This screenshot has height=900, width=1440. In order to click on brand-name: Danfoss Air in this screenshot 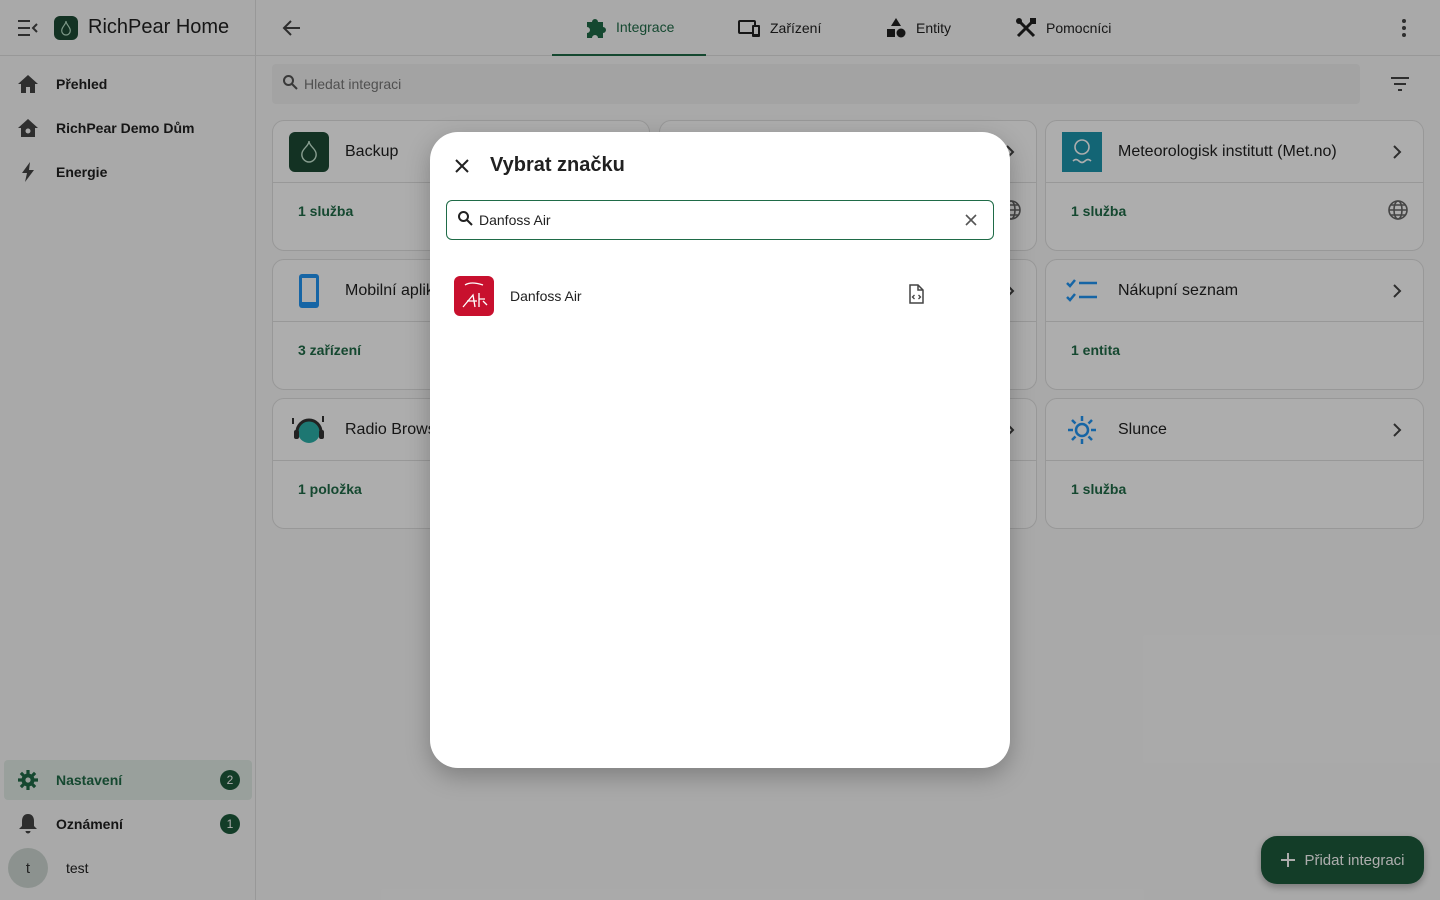, I will do `click(546, 296)`.